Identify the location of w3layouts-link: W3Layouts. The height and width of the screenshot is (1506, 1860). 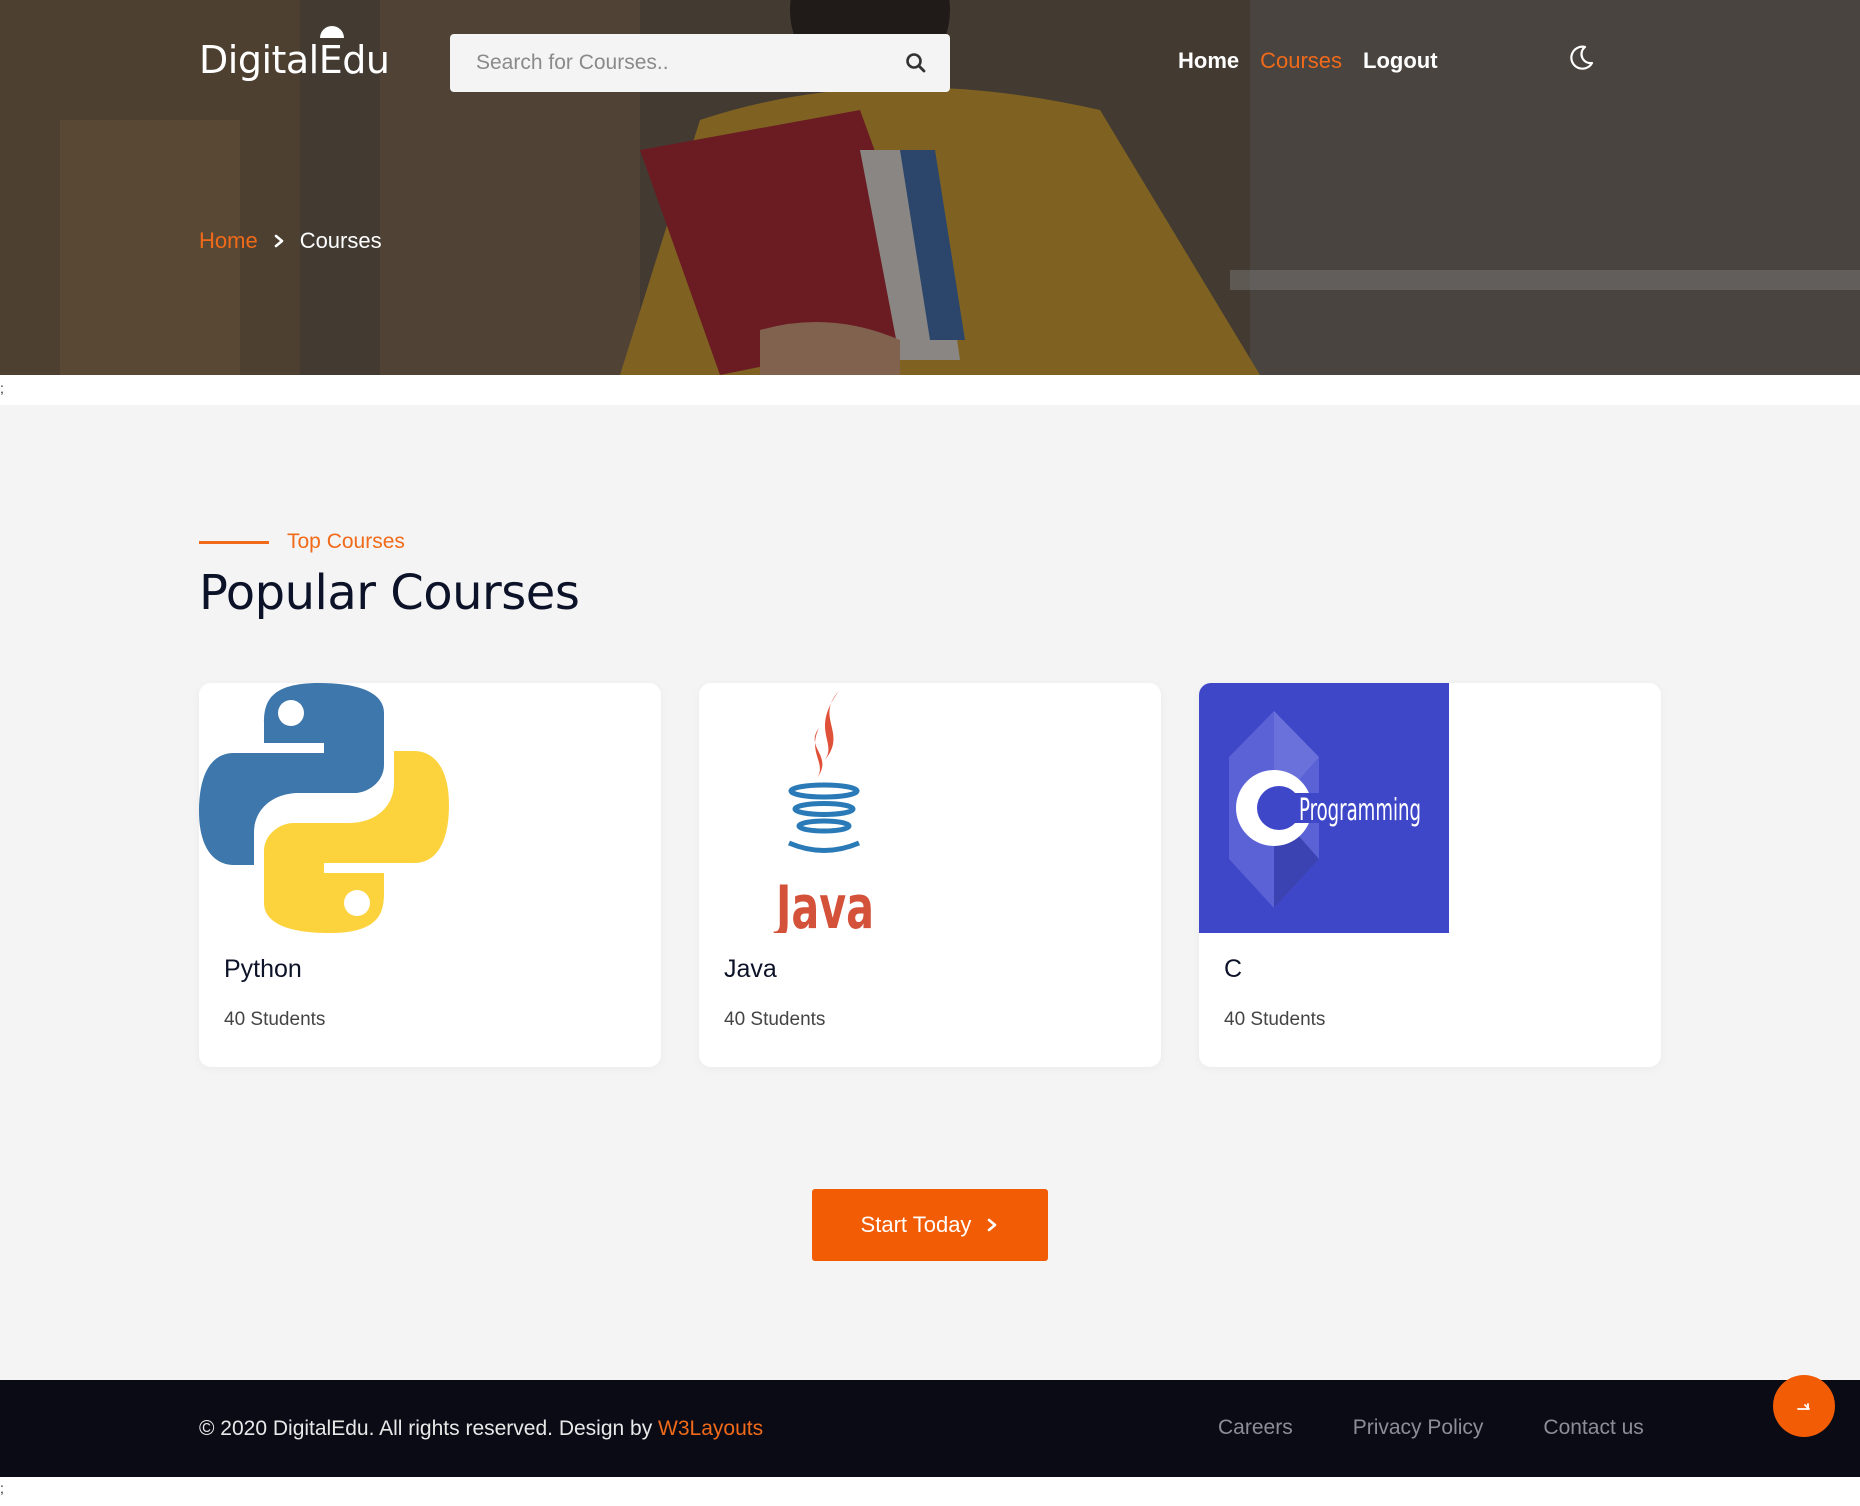
(710, 1428).